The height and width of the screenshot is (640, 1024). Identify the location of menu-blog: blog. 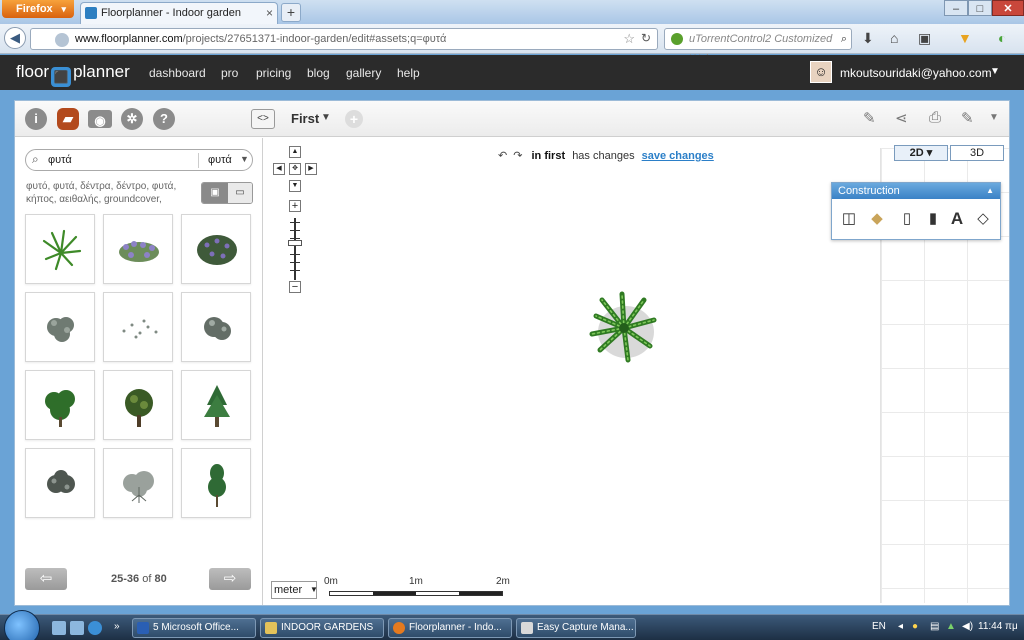
(318, 73).